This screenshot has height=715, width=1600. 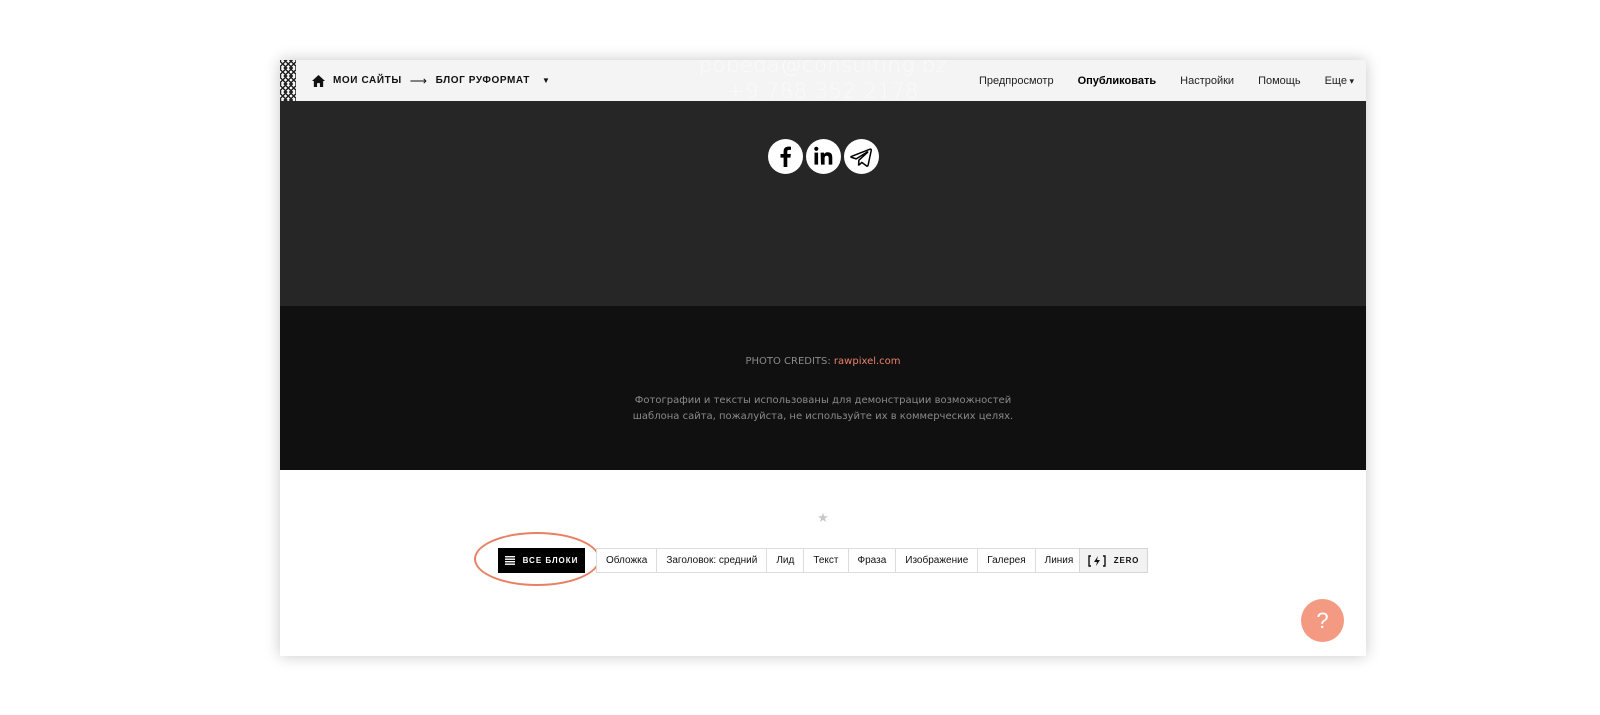 I want to click on zero-block-button: ZERO, so click(x=1113, y=560).